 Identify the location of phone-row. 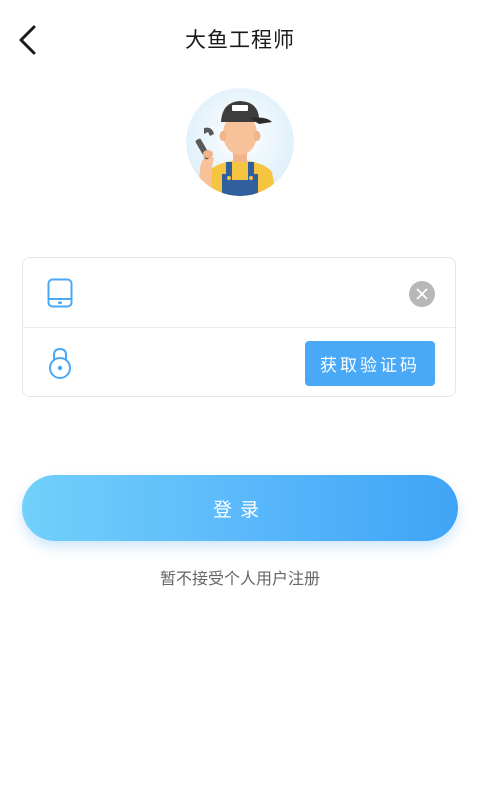
(239, 293).